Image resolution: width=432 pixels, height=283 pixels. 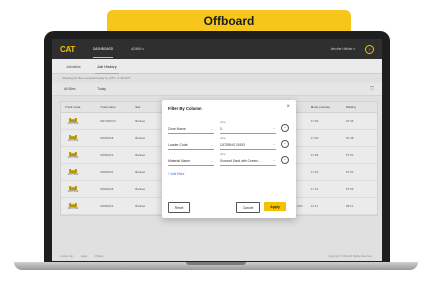 I want to click on value-select: Value 3 ⌄, so click(x=248, y=128).